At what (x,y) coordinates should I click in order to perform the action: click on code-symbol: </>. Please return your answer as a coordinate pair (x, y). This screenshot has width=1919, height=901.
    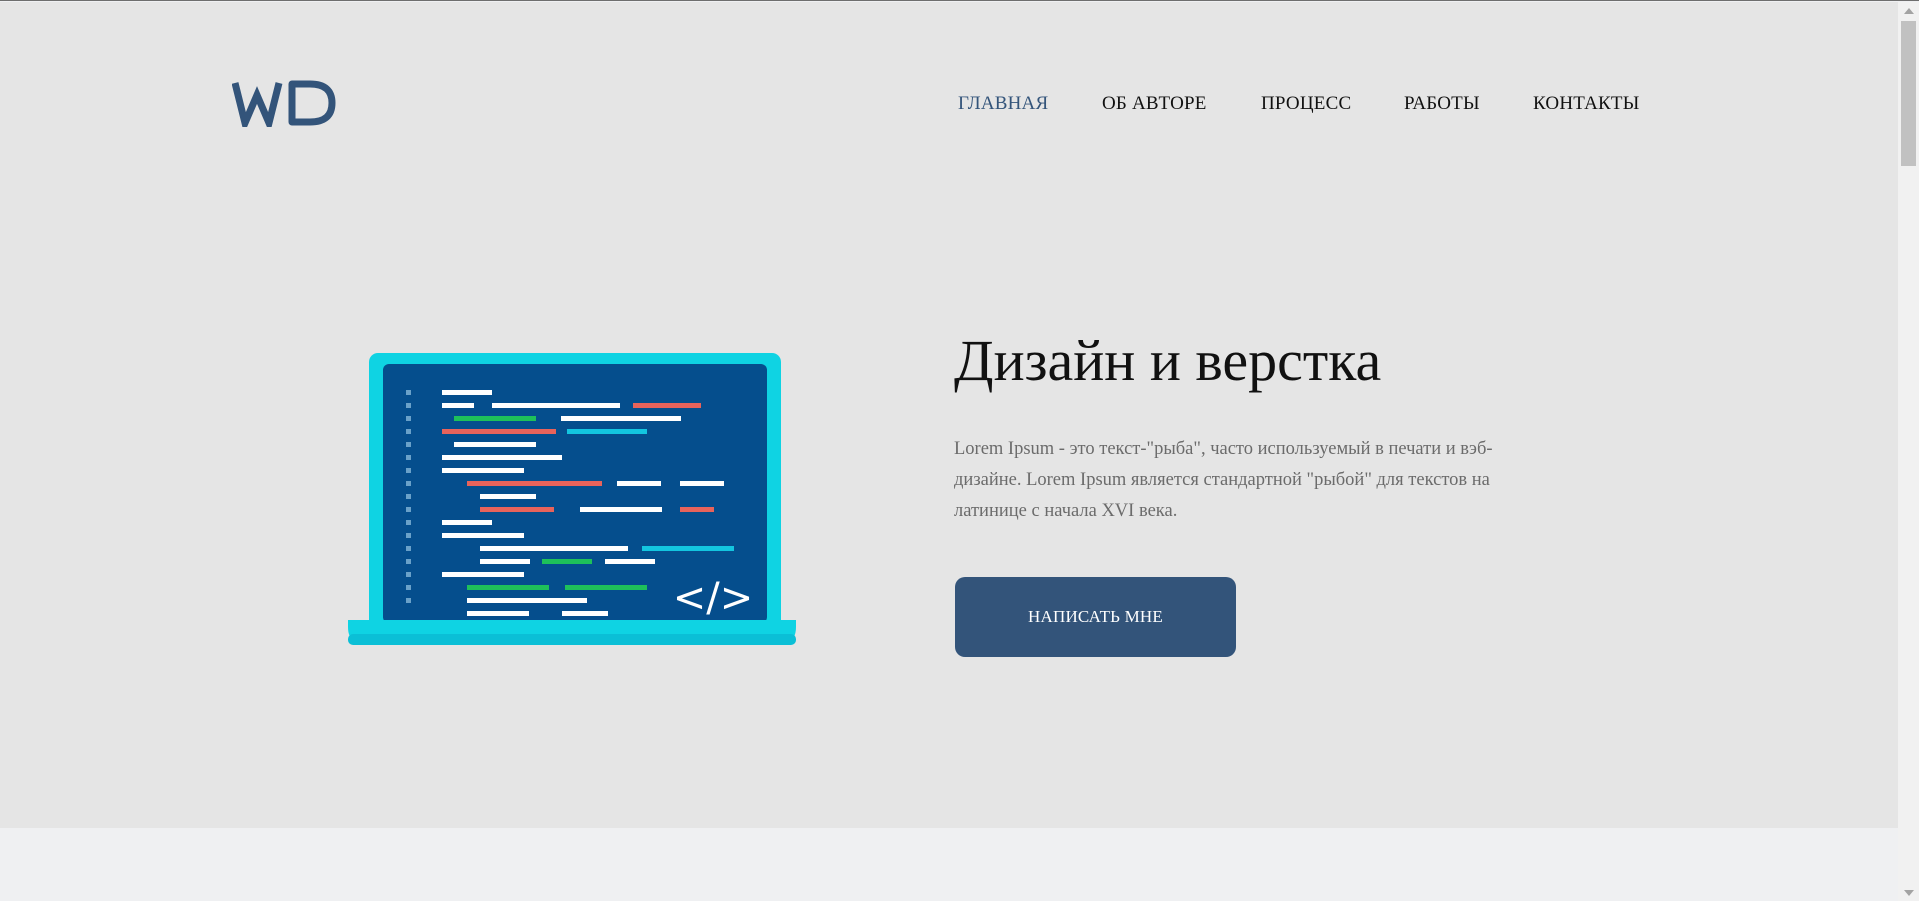
    Looking at the image, I should click on (713, 598).